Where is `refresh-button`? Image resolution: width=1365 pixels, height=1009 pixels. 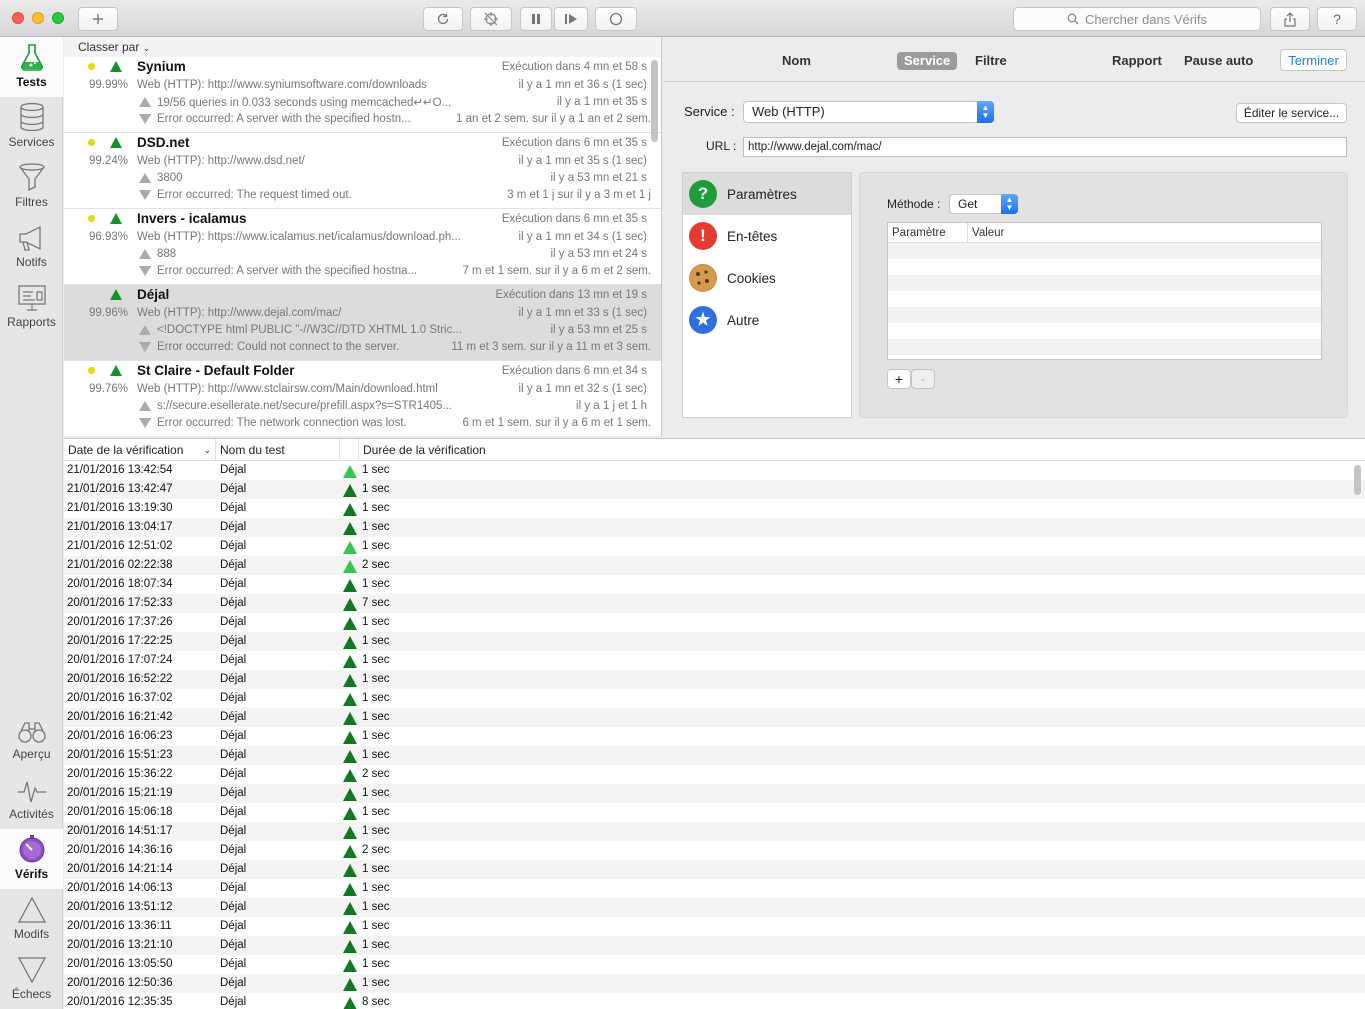 refresh-button is located at coordinates (443, 19).